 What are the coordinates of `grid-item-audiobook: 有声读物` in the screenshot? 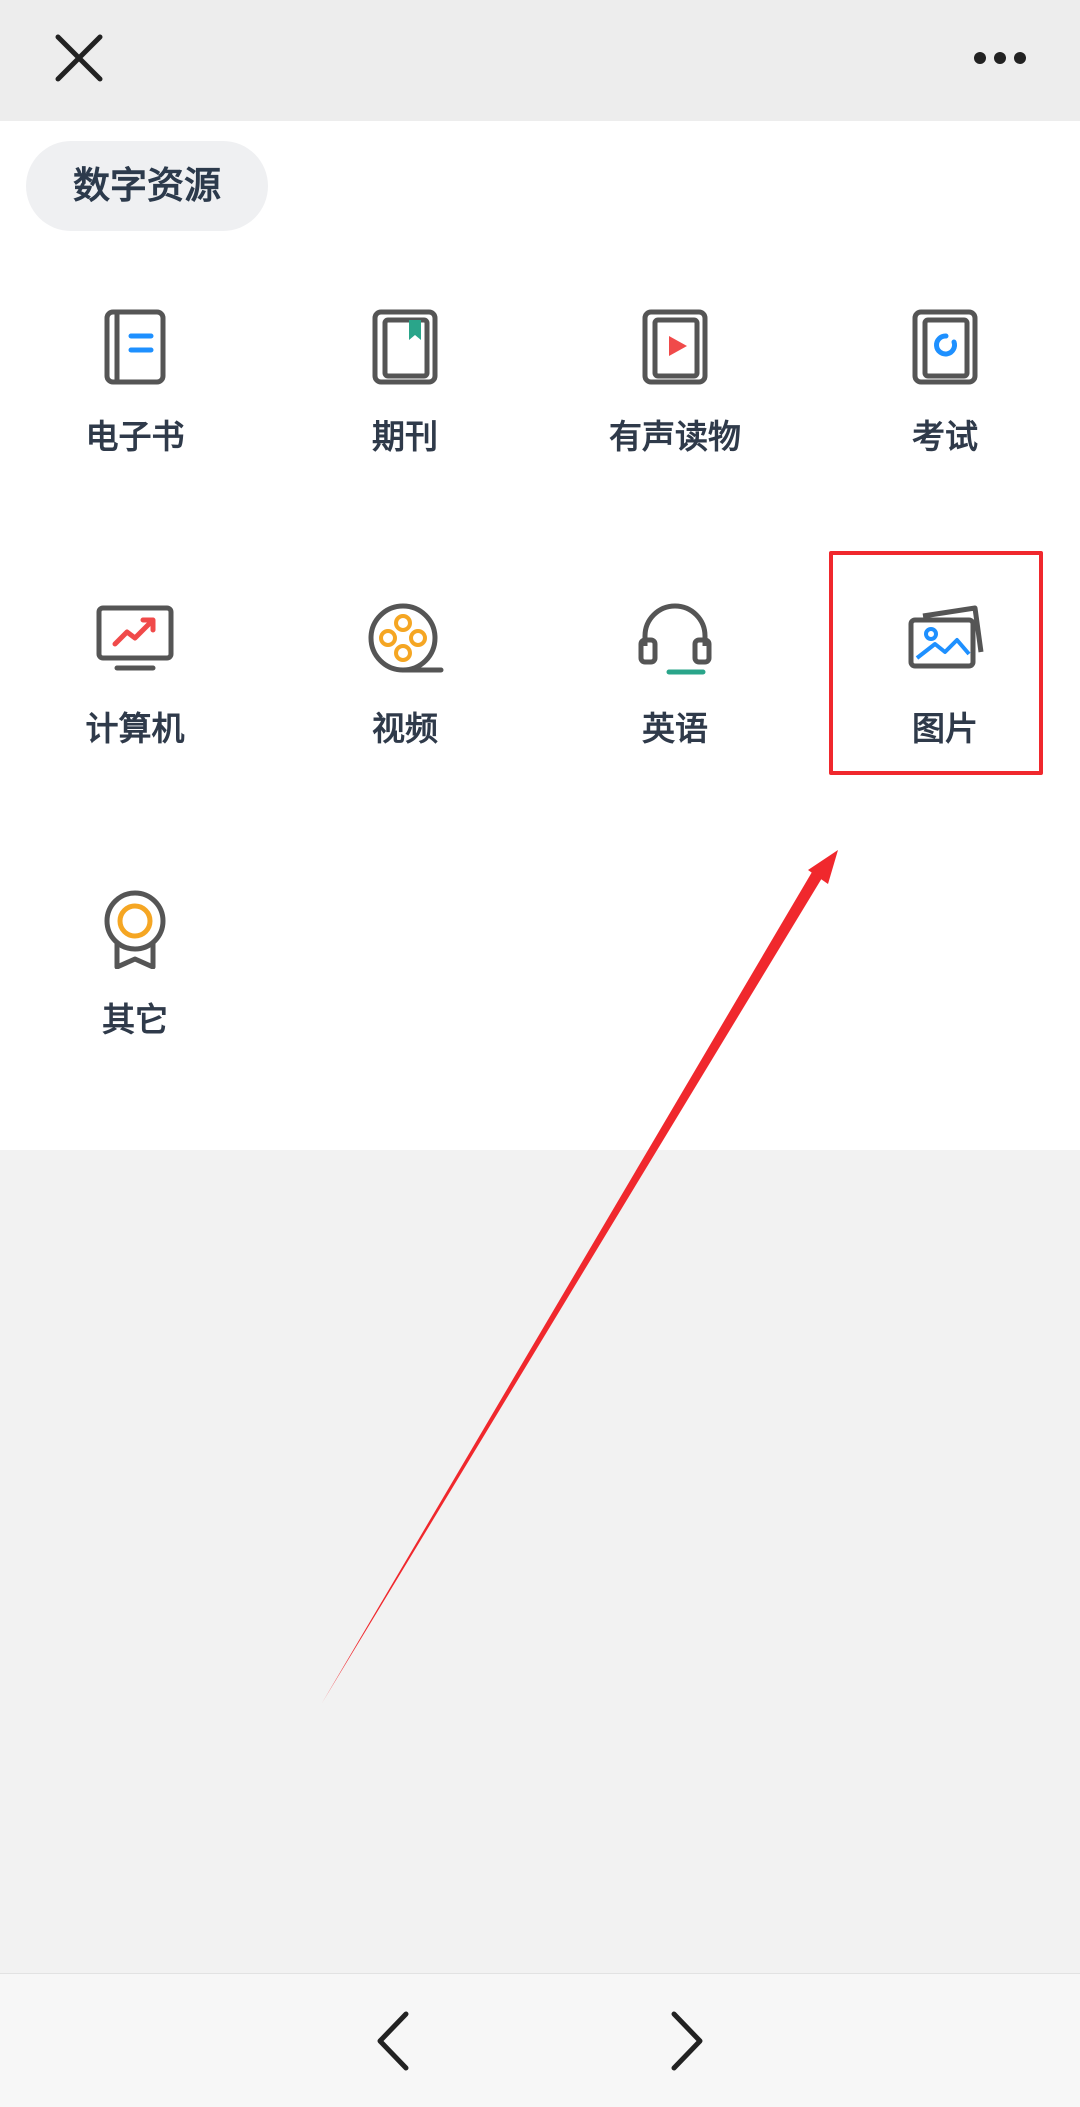 It's located at (675, 416).